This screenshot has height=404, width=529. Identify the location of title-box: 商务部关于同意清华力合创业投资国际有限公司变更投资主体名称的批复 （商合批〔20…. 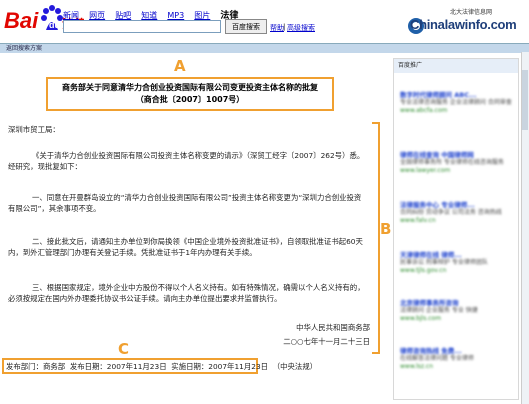
(190, 94).